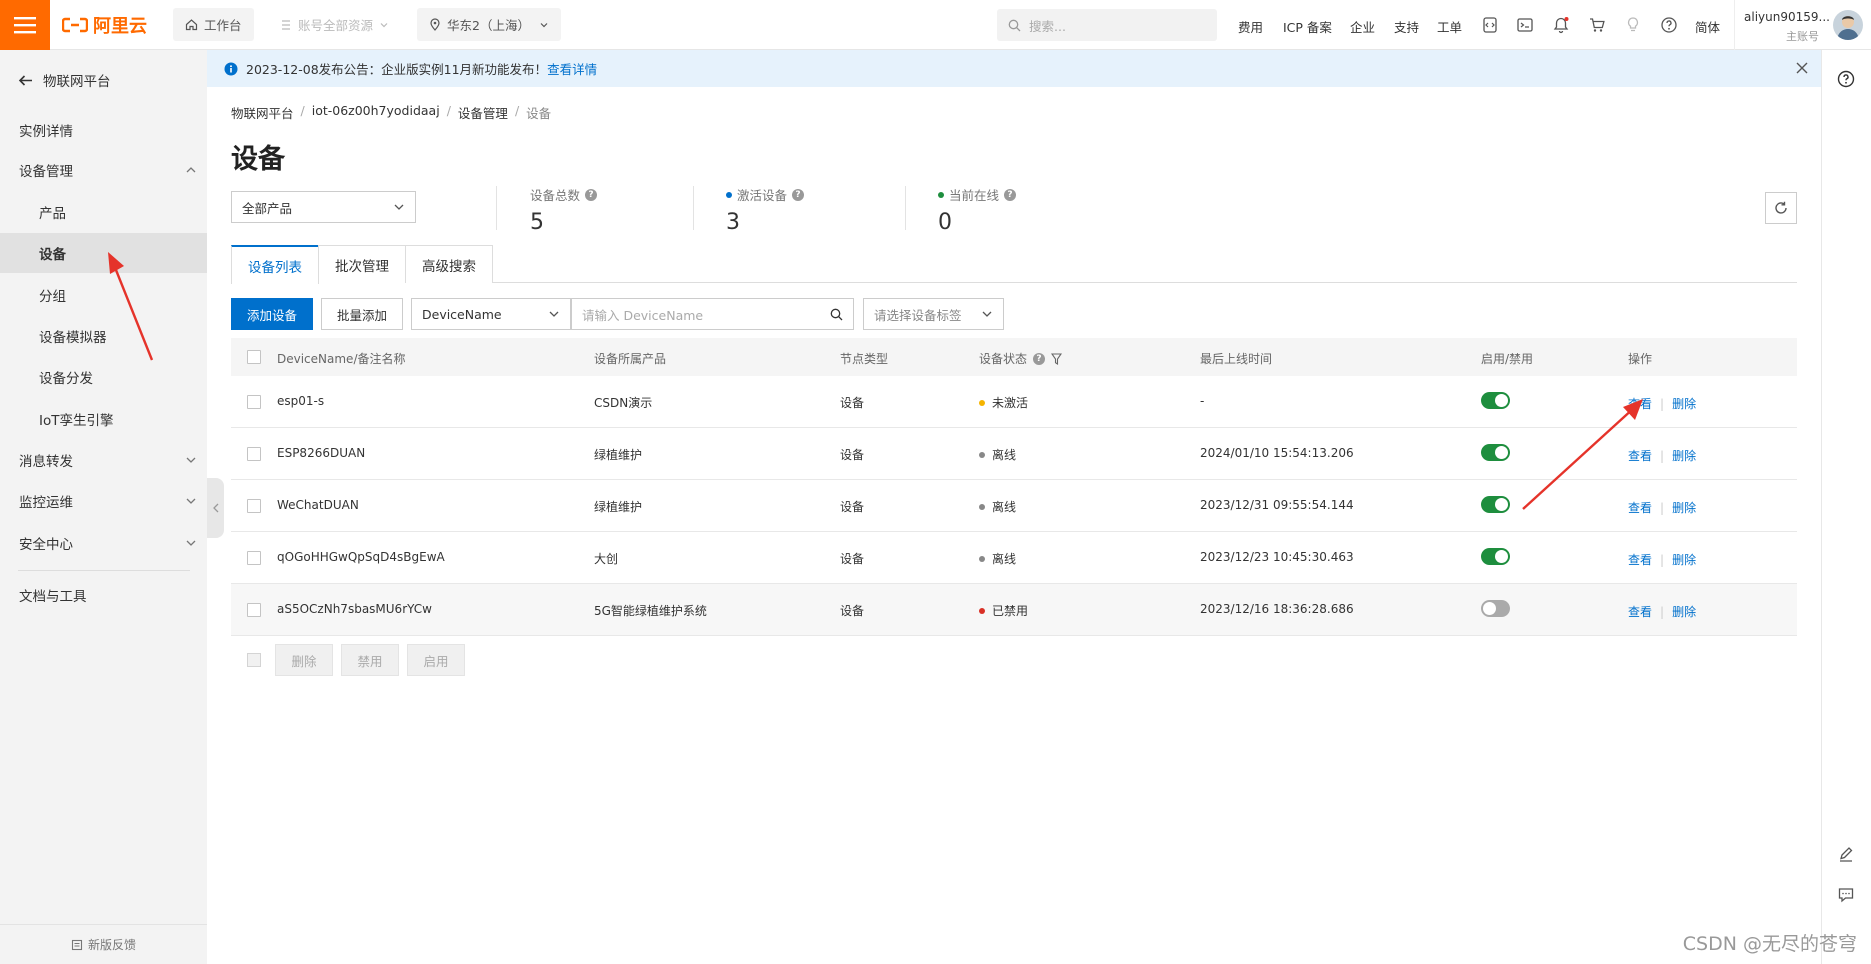 The height and width of the screenshot is (964, 1871). What do you see at coordinates (974, 195) in the screenshot?
I see `stat-label: 当前在线` at bounding box center [974, 195].